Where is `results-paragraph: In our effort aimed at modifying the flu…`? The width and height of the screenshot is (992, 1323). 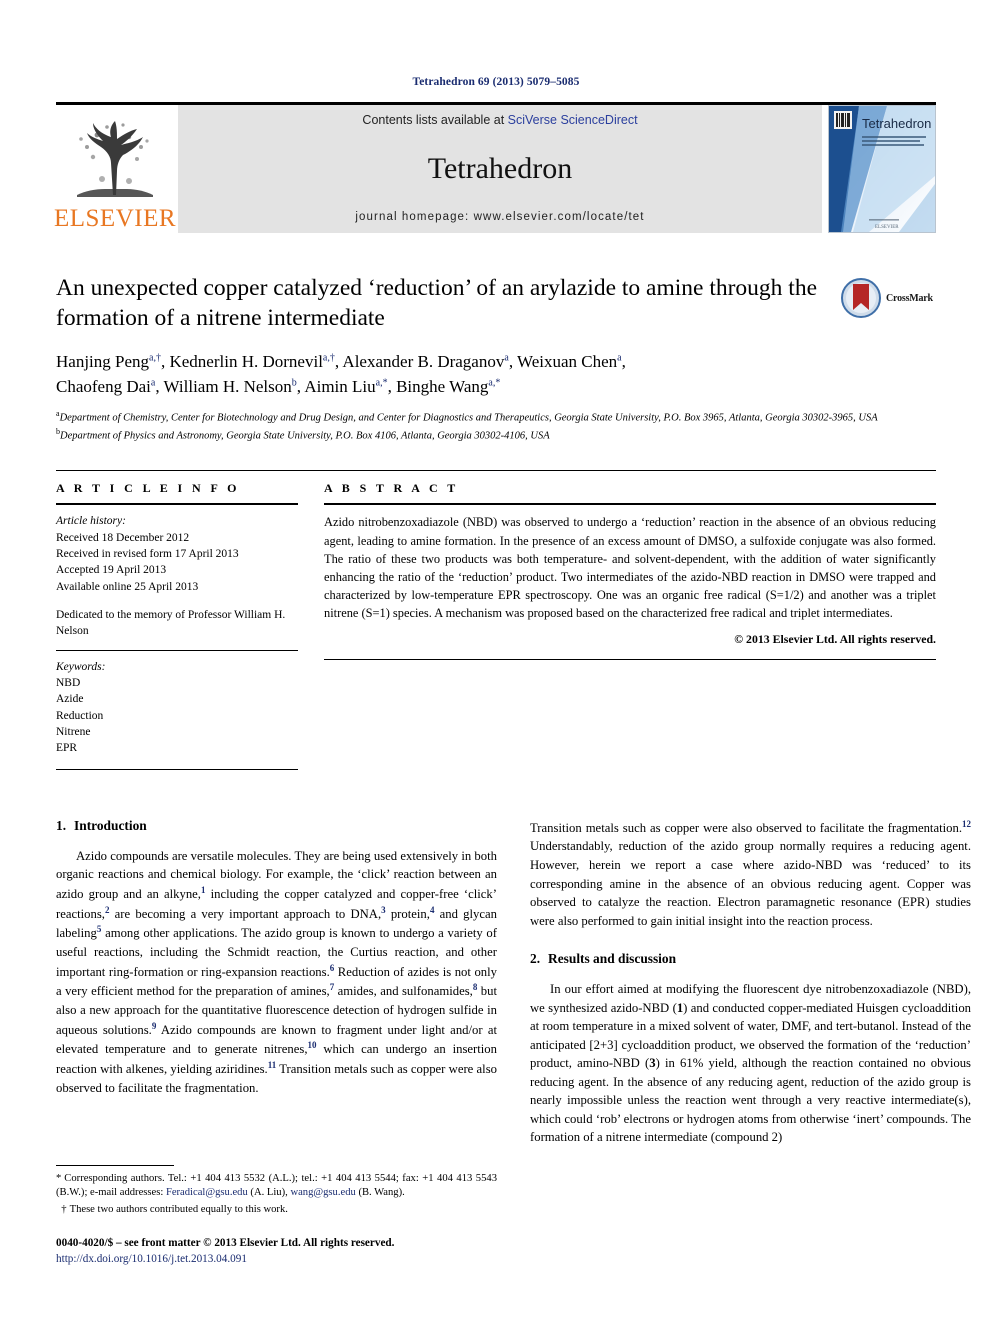 results-paragraph: In our effort aimed at modifying the flu… is located at coordinates (751, 1063).